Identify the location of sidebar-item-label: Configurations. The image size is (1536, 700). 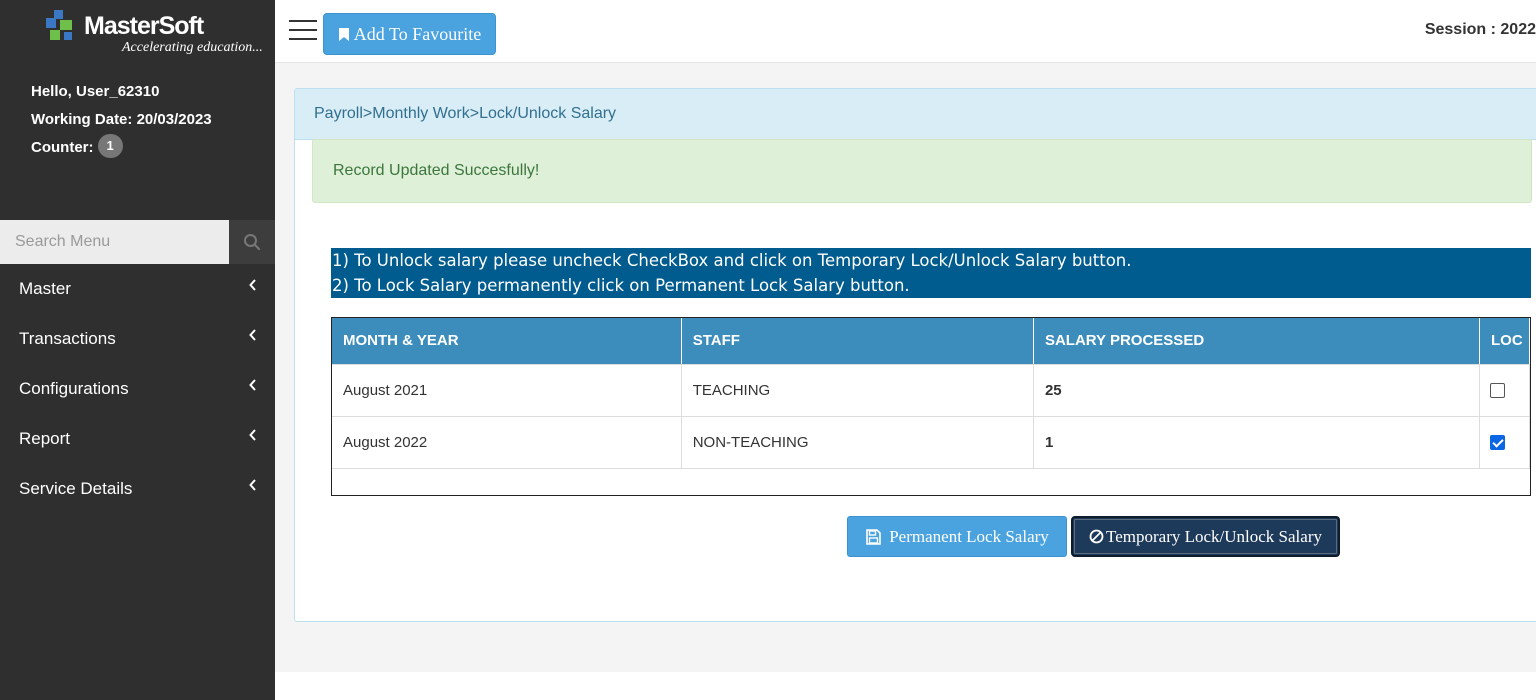
(74, 388).